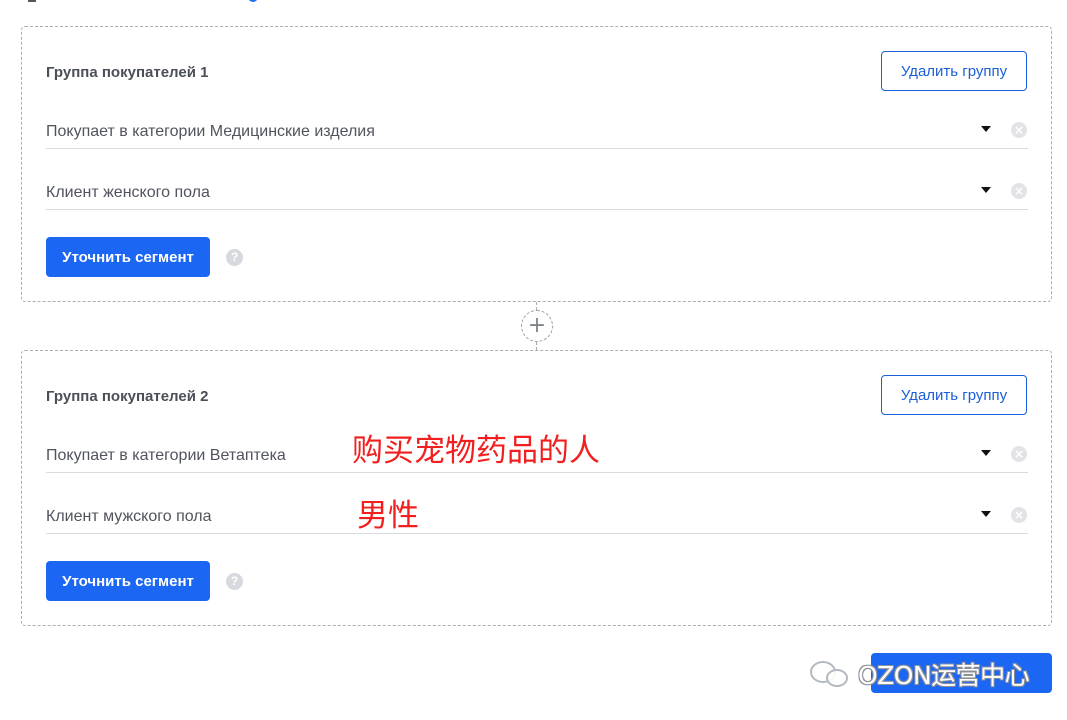 The width and height of the screenshot is (1067, 720). I want to click on top-cropped-header, so click(188, 2).